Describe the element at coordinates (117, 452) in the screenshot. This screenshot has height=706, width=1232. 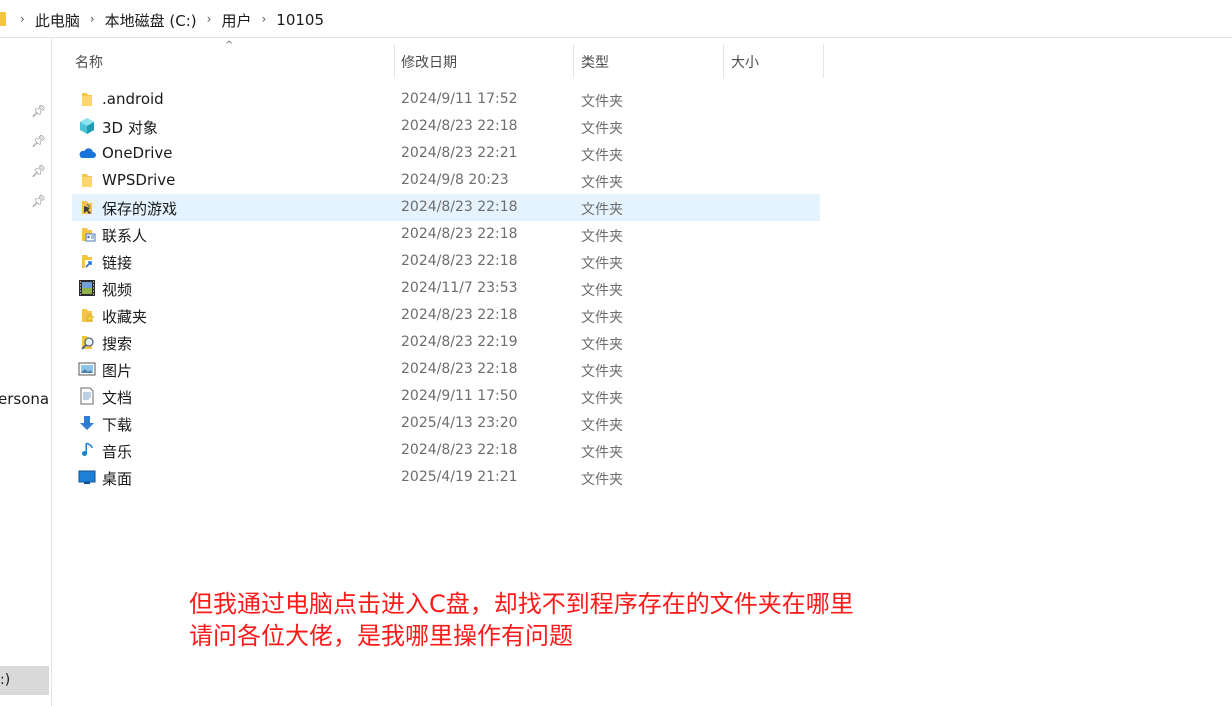
I see `file-name: 音乐` at that location.